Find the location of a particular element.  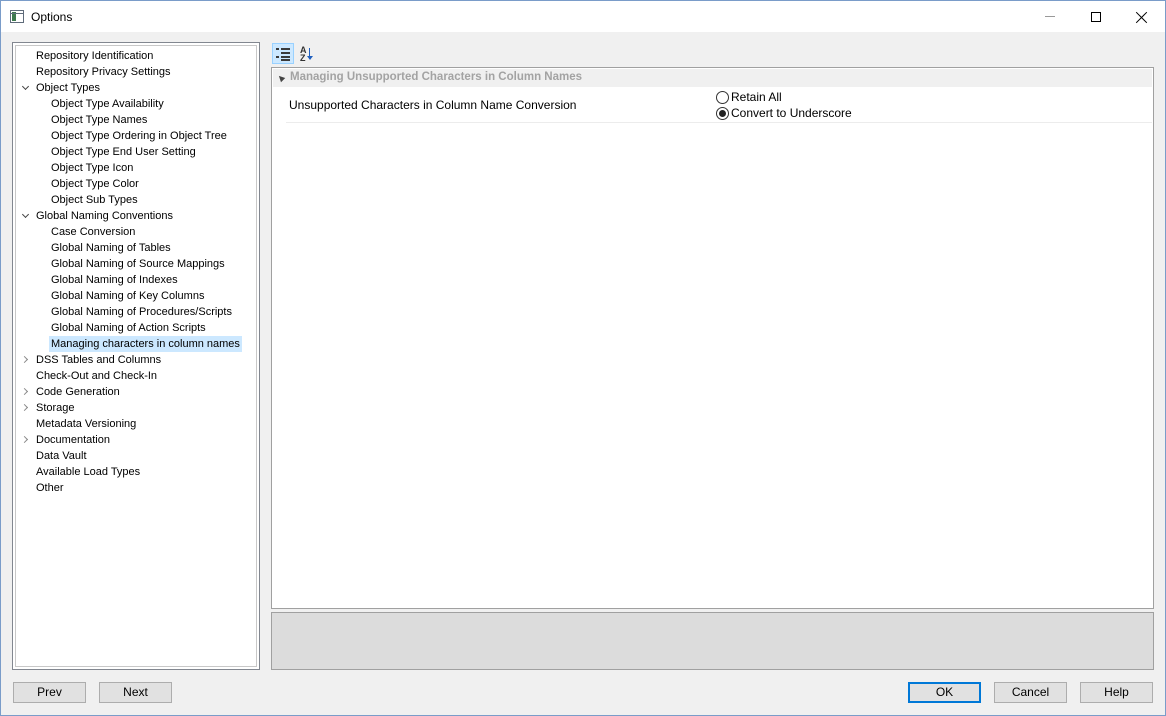

tree-item-label: Object Type End User Setting is located at coordinates (123, 152).